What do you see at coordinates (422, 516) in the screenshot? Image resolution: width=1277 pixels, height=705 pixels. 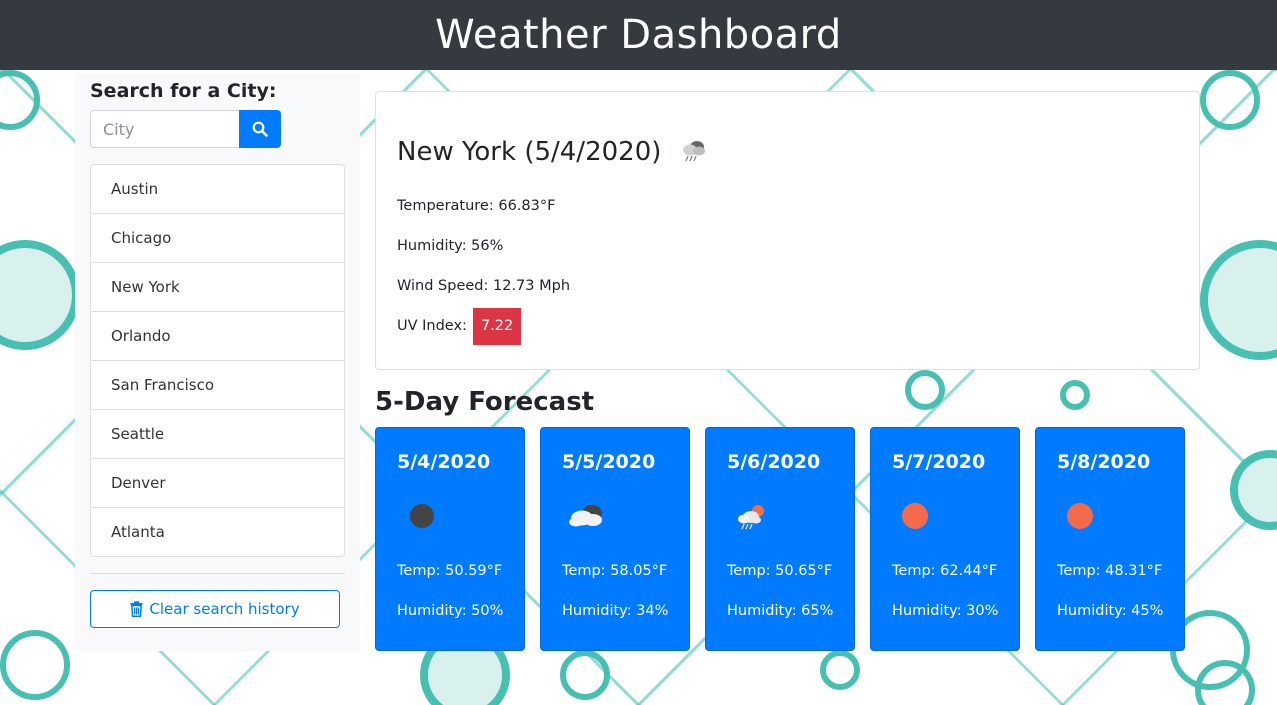 I see `night-clear-icon` at bounding box center [422, 516].